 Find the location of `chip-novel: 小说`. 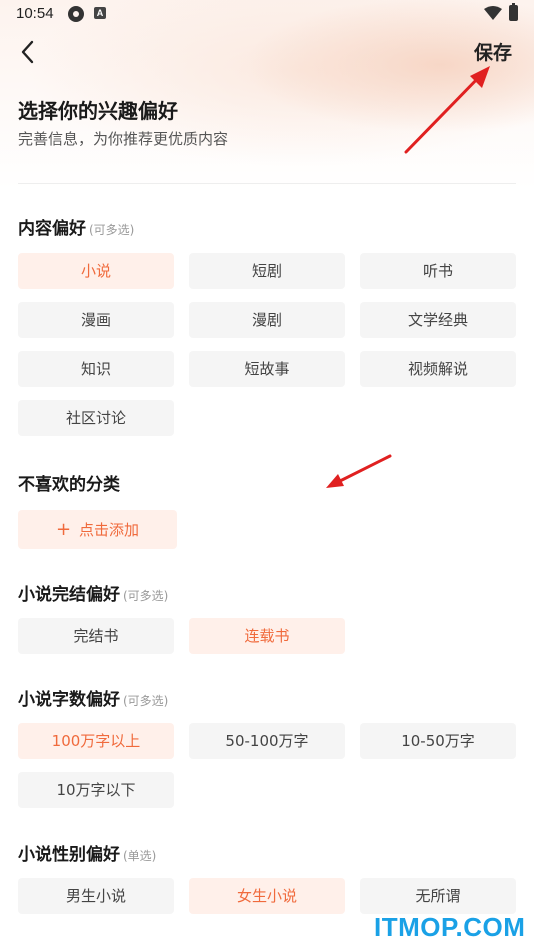

chip-novel: 小说 is located at coordinates (96, 271).